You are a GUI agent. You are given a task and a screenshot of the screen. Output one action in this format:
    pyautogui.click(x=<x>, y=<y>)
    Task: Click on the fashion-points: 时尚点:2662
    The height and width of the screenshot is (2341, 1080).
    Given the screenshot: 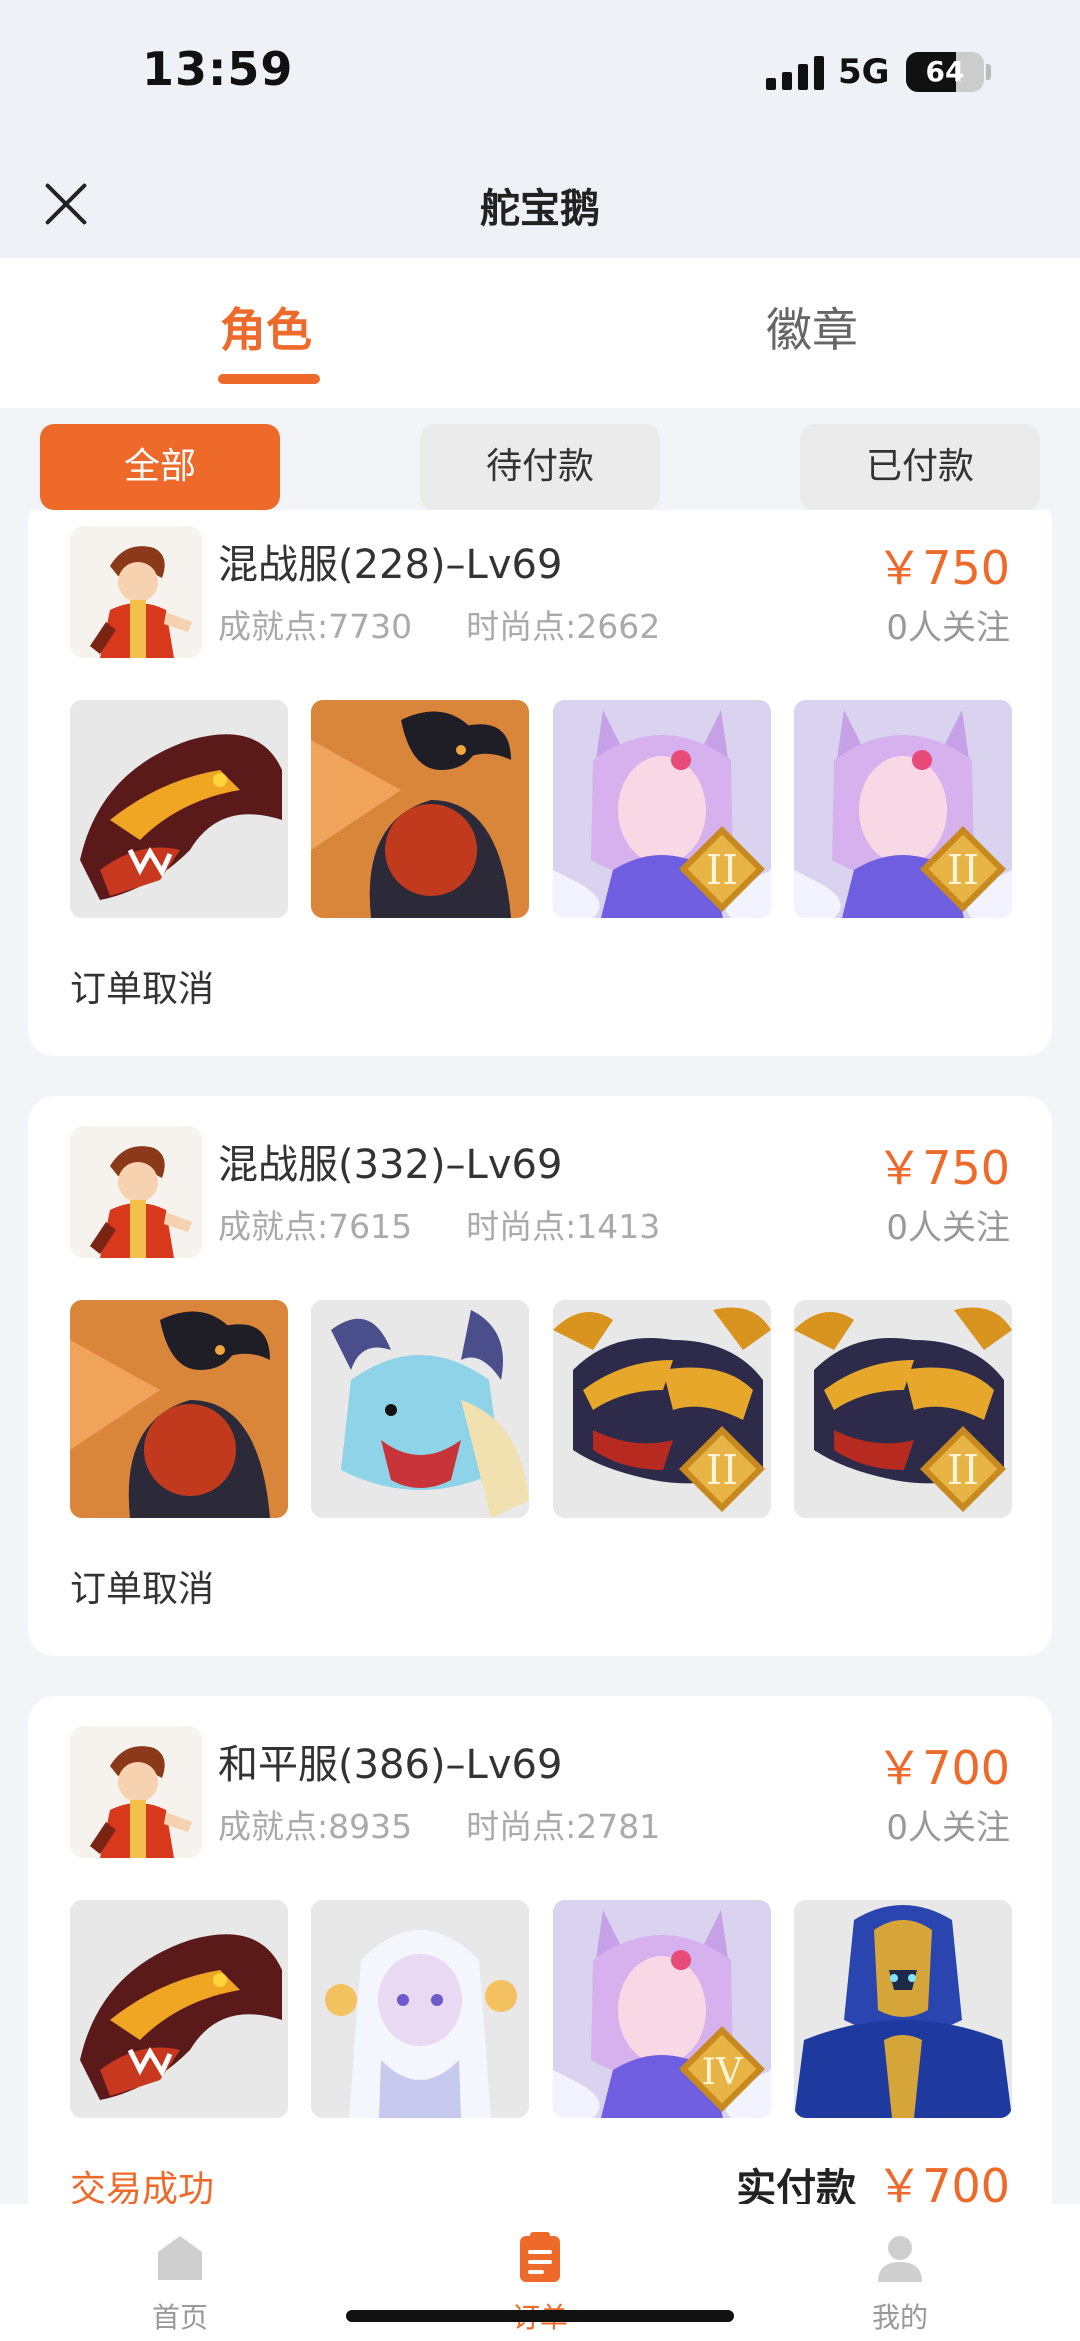 What is the action you would take?
    pyautogui.click(x=563, y=626)
    